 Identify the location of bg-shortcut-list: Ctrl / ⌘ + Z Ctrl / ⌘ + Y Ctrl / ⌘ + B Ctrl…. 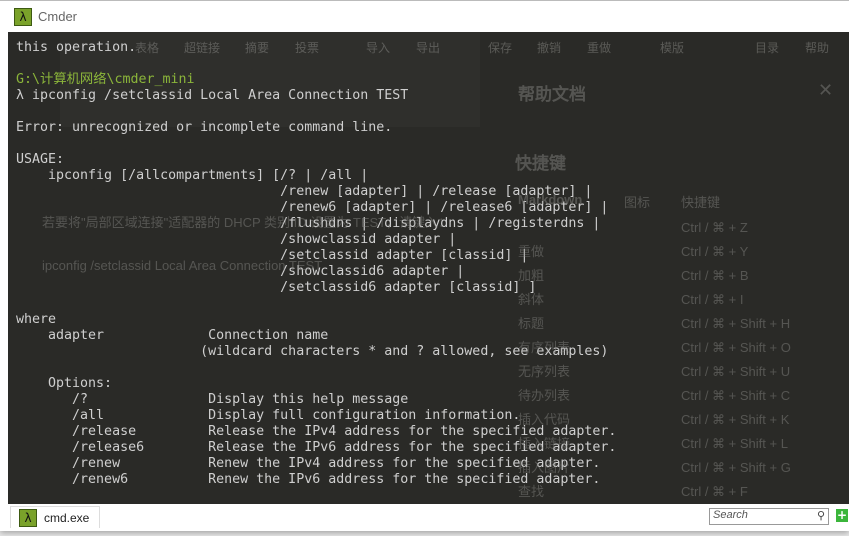
(736, 359).